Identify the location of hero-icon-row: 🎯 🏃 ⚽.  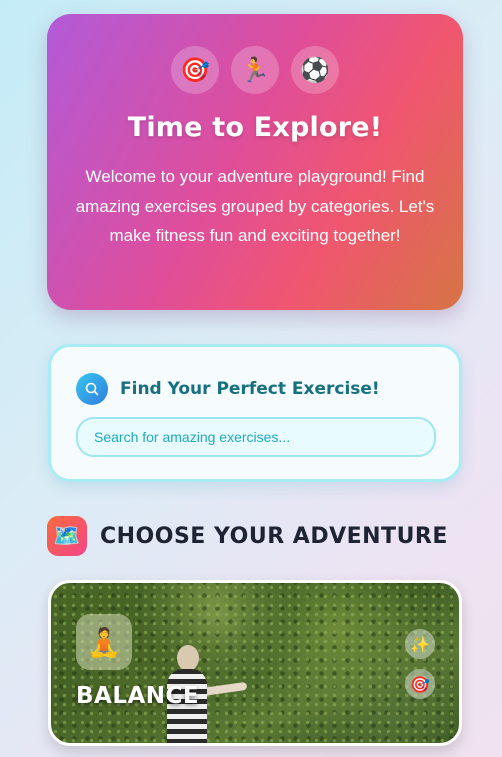
(255, 70).